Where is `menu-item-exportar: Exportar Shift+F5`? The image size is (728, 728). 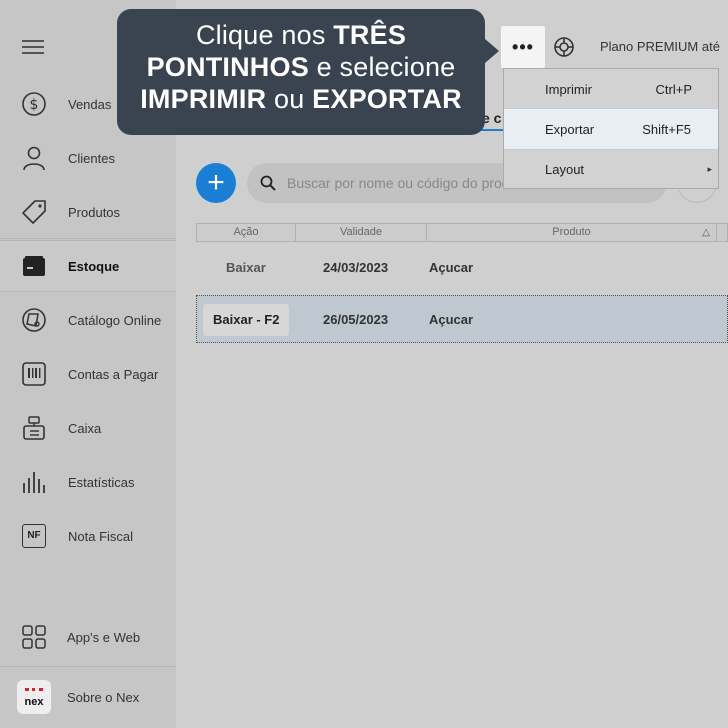 menu-item-exportar: Exportar Shift+F5 is located at coordinates (611, 129).